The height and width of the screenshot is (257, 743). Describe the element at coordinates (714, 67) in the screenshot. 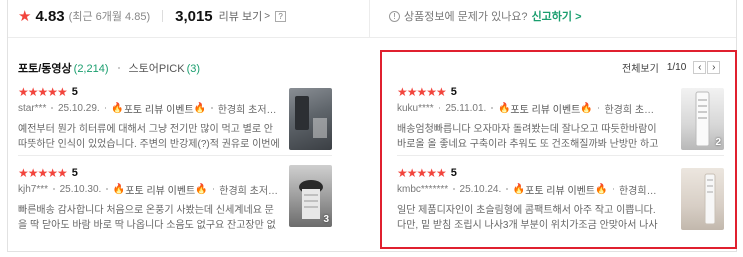

I see `next-page-button: ›` at that location.